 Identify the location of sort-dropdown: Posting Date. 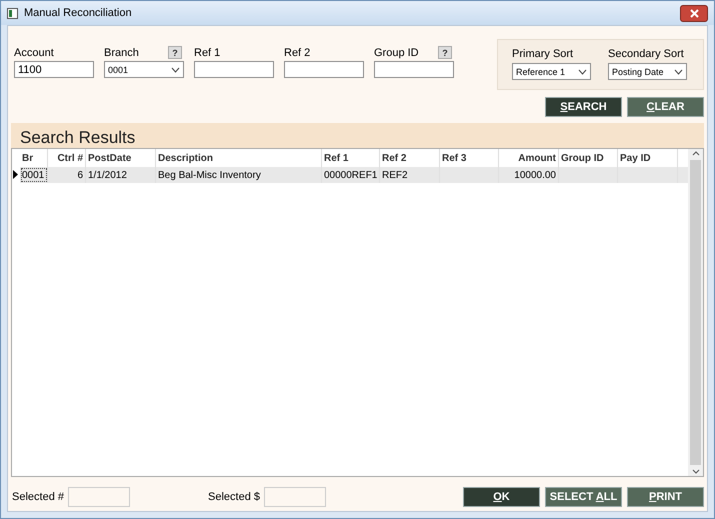
(647, 71).